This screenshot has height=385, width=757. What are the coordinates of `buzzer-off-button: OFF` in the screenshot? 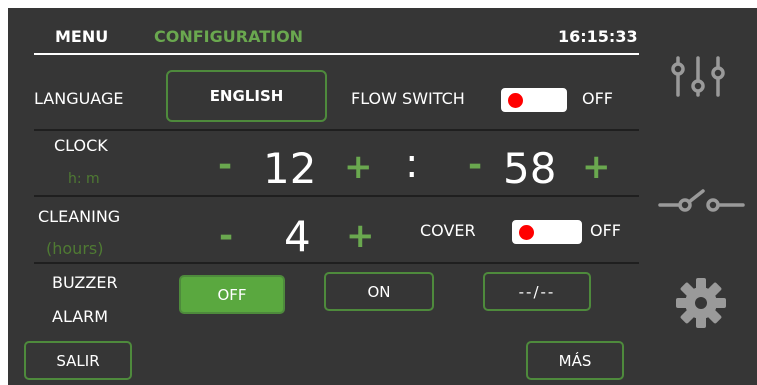 It's located at (232, 294).